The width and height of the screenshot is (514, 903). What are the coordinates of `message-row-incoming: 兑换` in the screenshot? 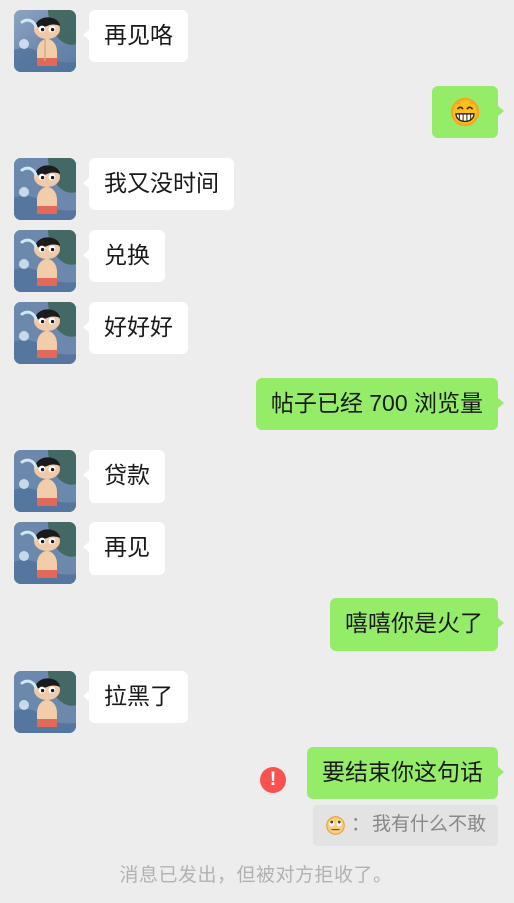 It's located at (256, 261).